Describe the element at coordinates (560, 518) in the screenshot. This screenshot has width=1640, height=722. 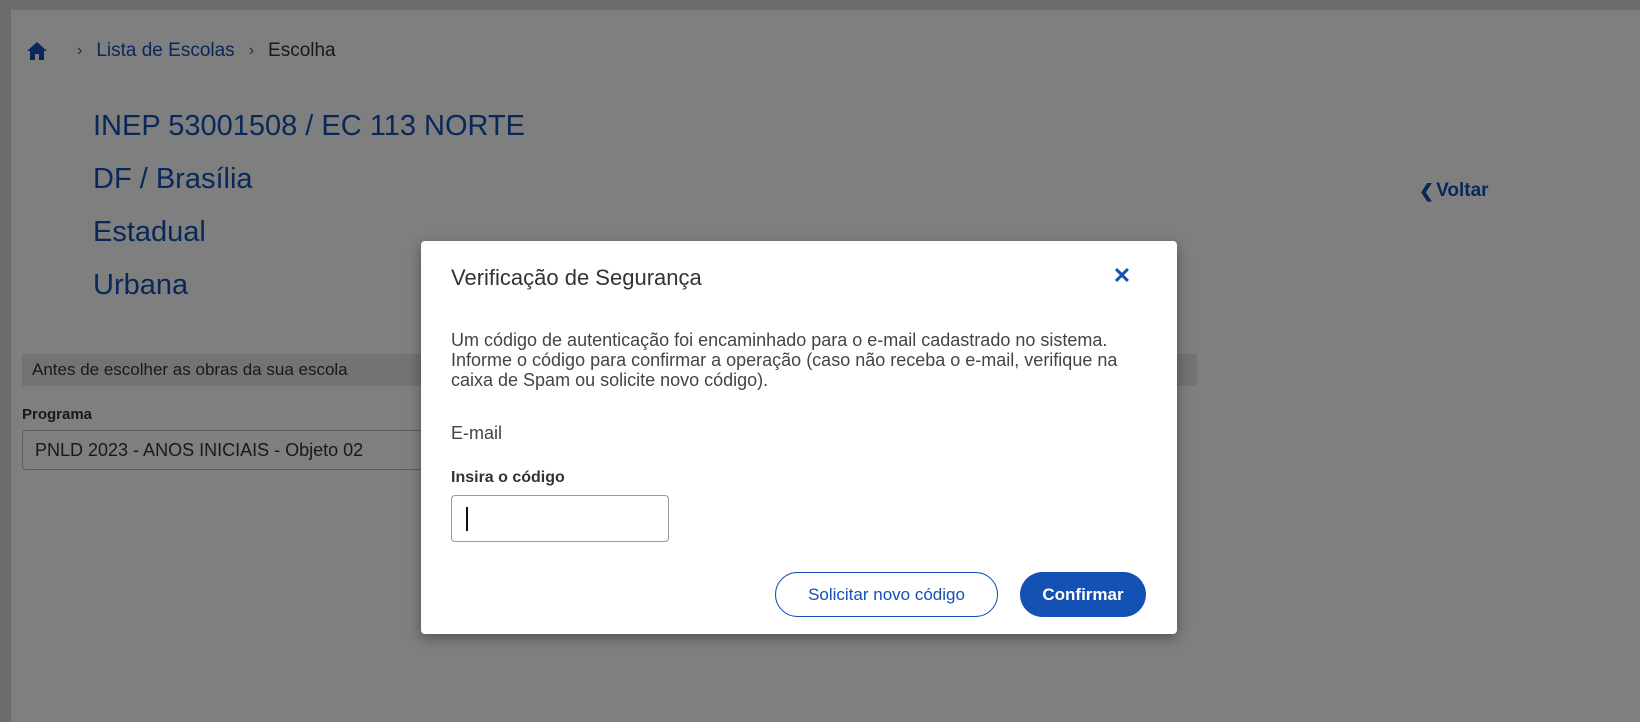
I see `code-input` at that location.